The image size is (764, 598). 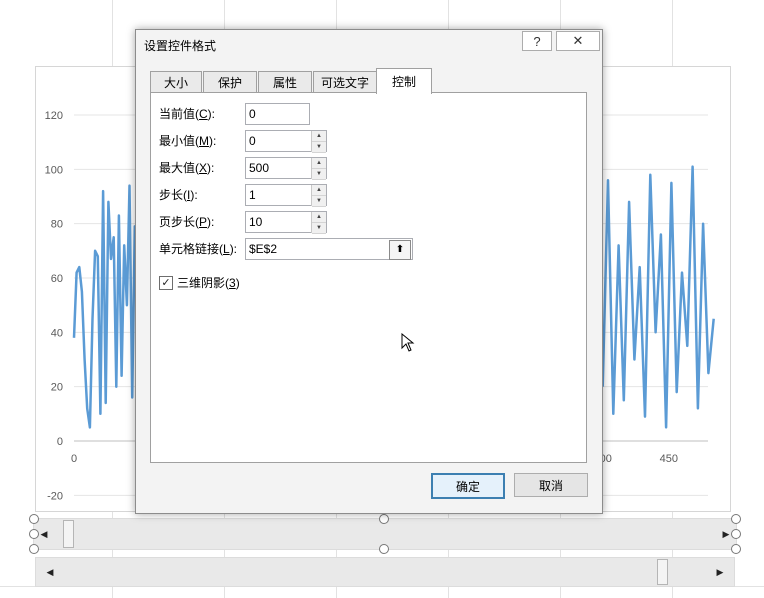 I want to click on ok-button: 确定, so click(x=468, y=486).